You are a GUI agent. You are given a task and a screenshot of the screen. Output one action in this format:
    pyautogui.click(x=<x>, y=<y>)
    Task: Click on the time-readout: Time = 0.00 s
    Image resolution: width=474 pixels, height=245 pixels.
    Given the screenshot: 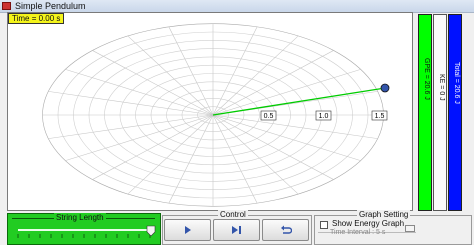 What is the action you would take?
    pyautogui.click(x=36, y=18)
    